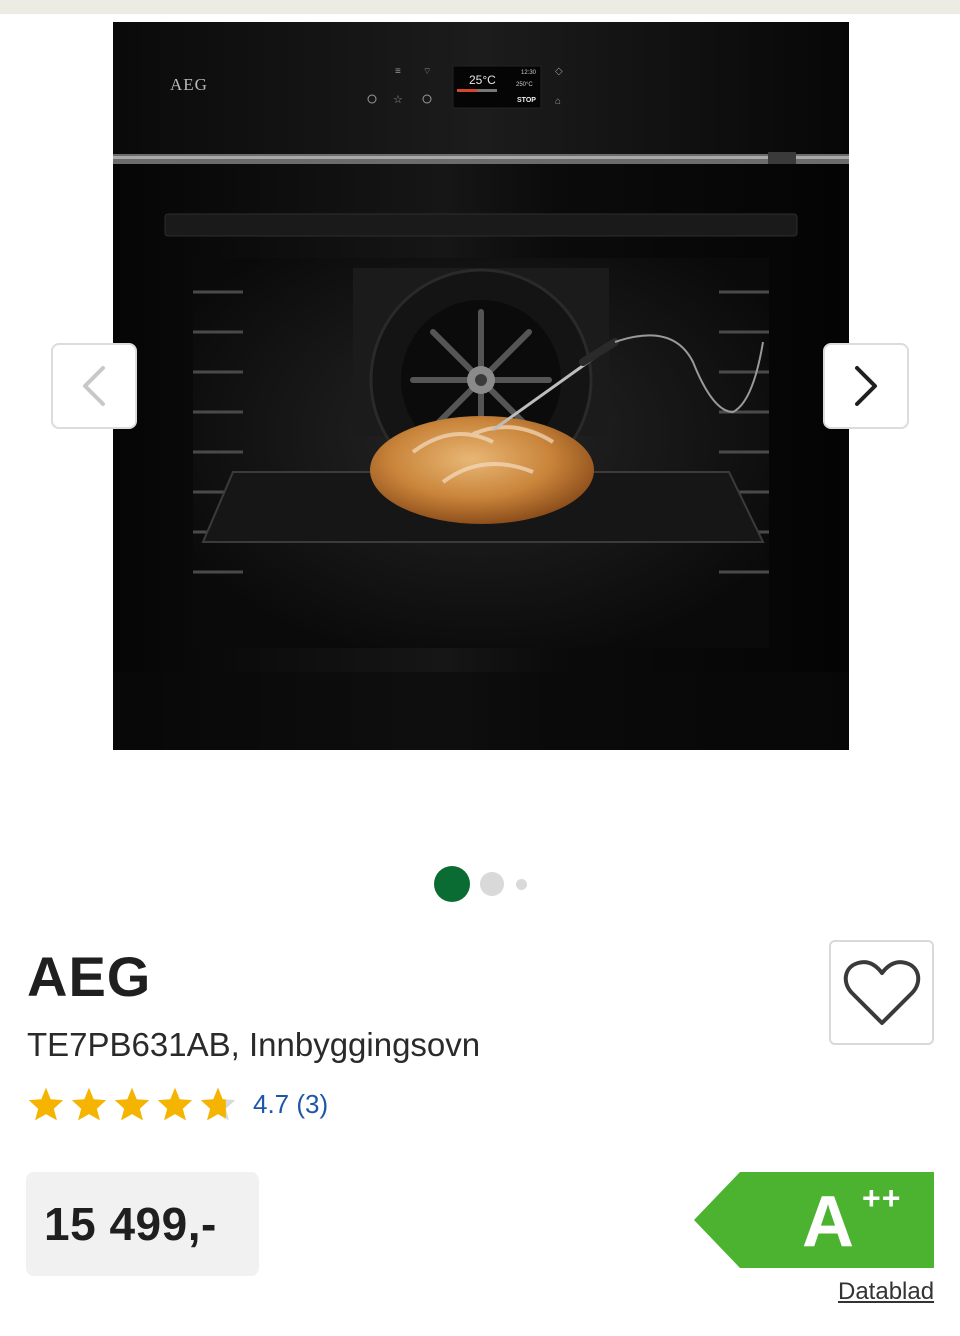 The width and height of the screenshot is (960, 1336). I want to click on previous-image-button, so click(94, 386).